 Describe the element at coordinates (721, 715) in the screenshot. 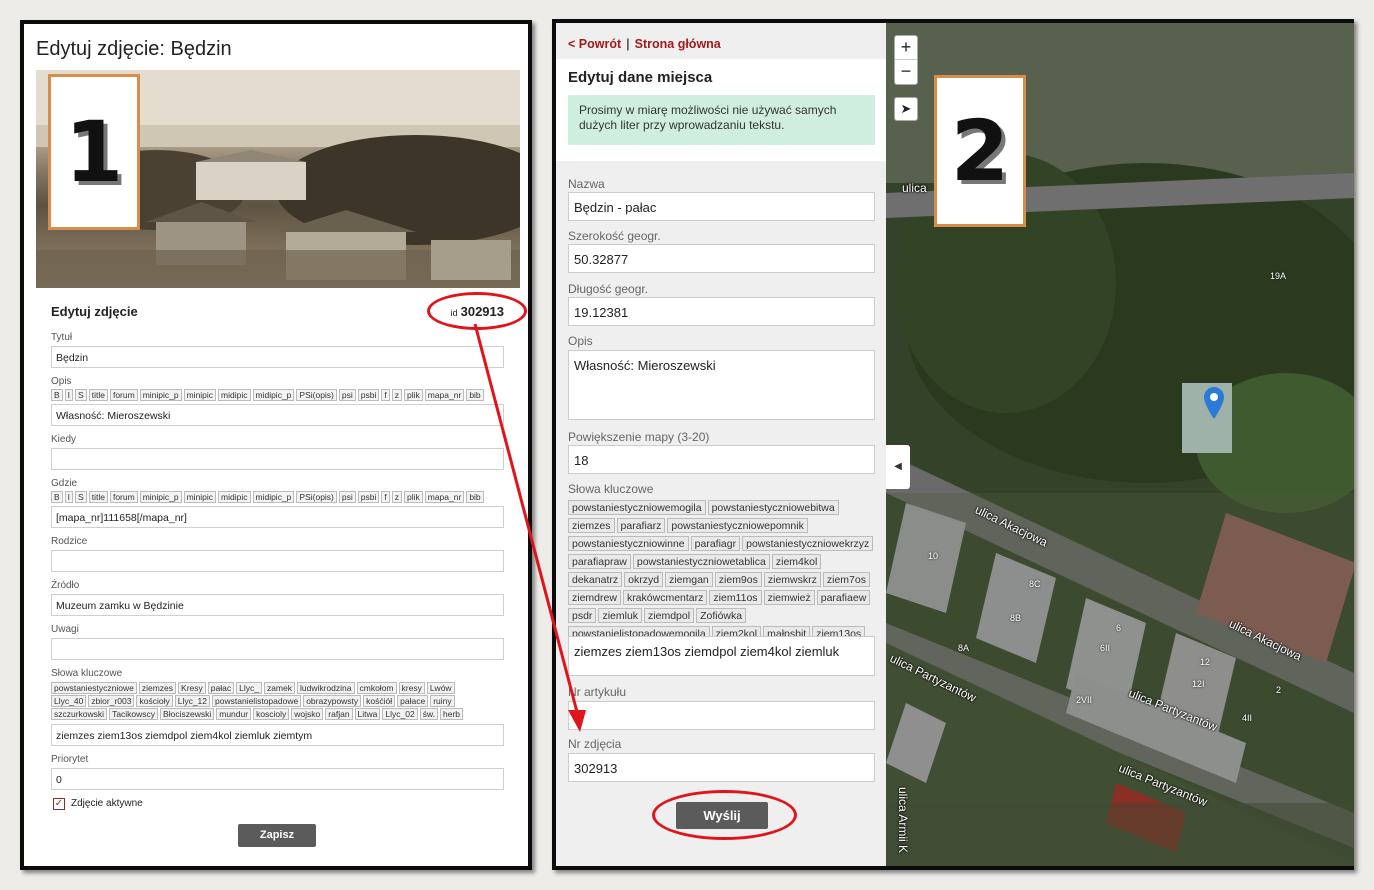

I see `artykul-input` at that location.